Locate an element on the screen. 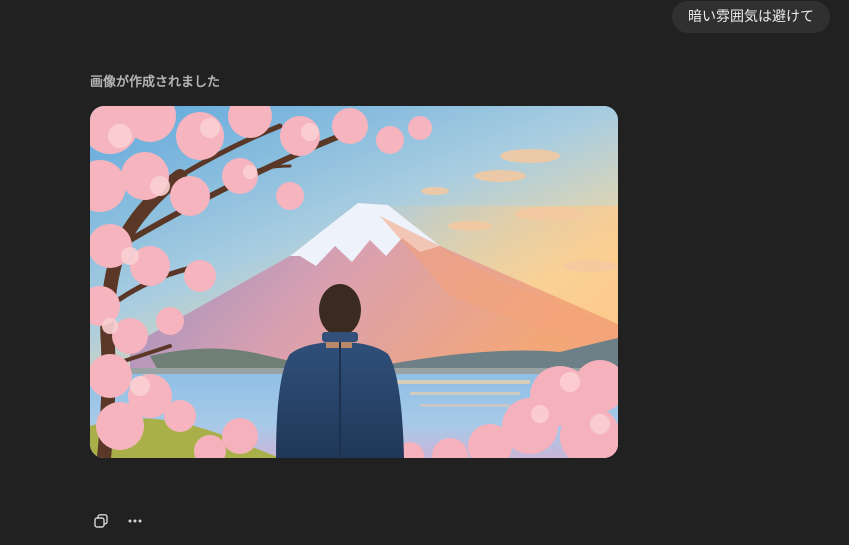 The height and width of the screenshot is (545, 849). copy-button is located at coordinates (101, 521).